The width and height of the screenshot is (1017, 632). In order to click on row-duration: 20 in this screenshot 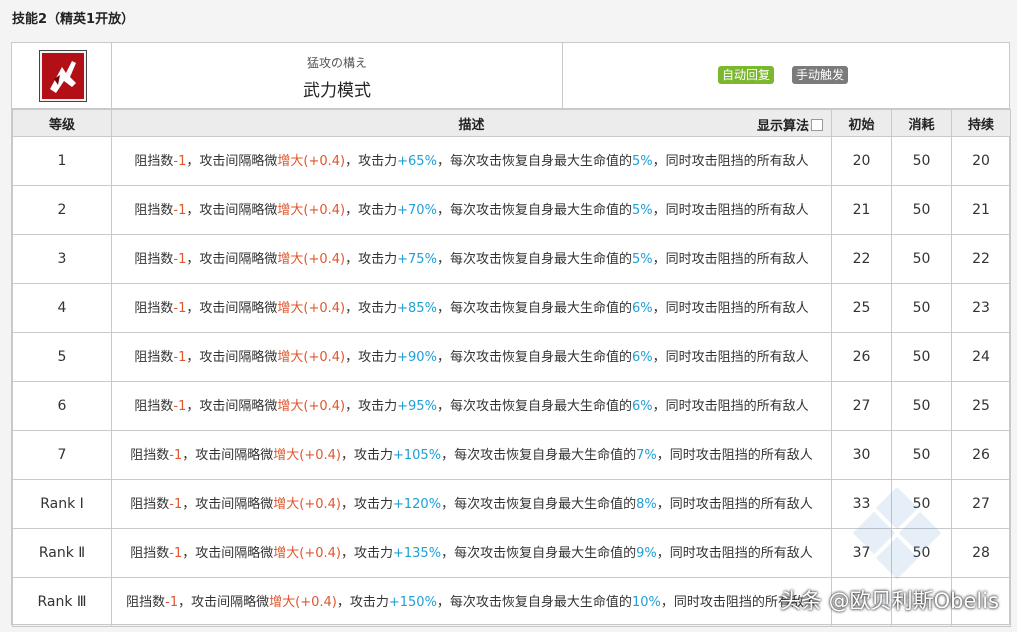, I will do `click(981, 161)`.